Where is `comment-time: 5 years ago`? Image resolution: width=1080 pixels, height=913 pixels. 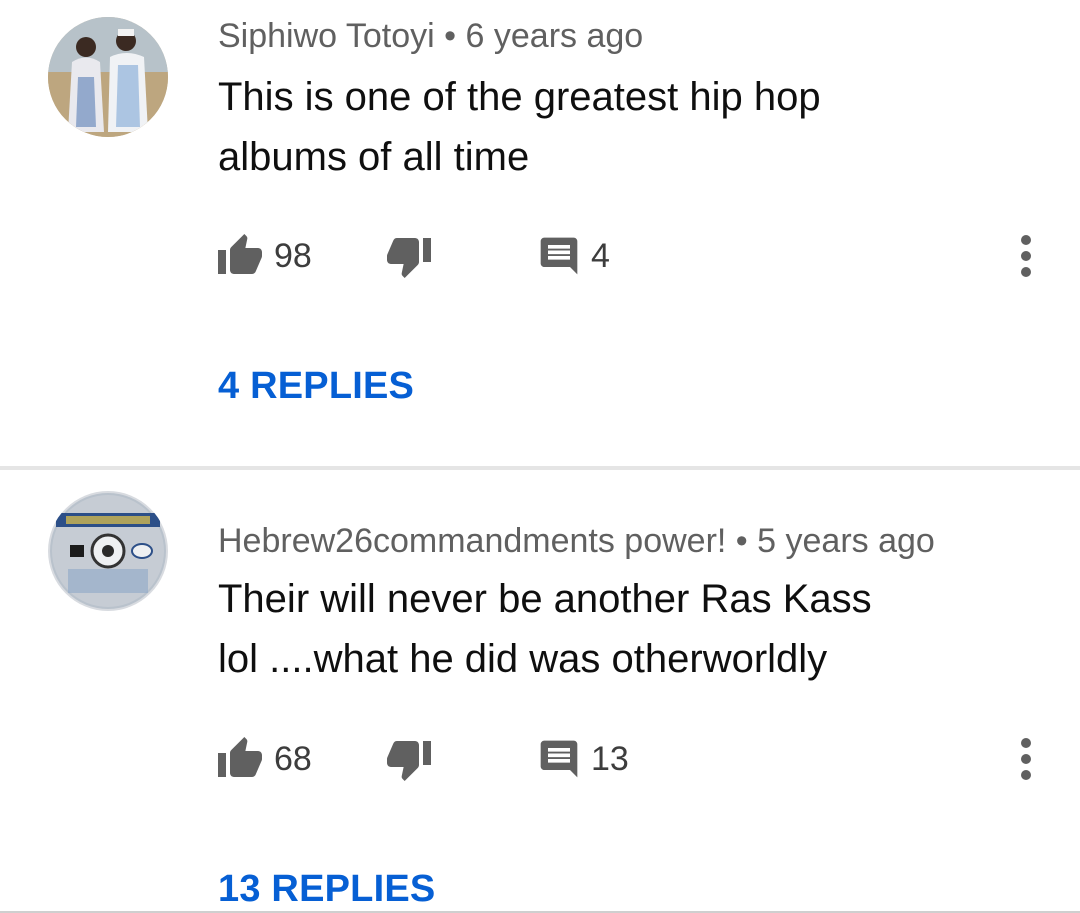
comment-time: 5 years ago is located at coordinates (846, 541).